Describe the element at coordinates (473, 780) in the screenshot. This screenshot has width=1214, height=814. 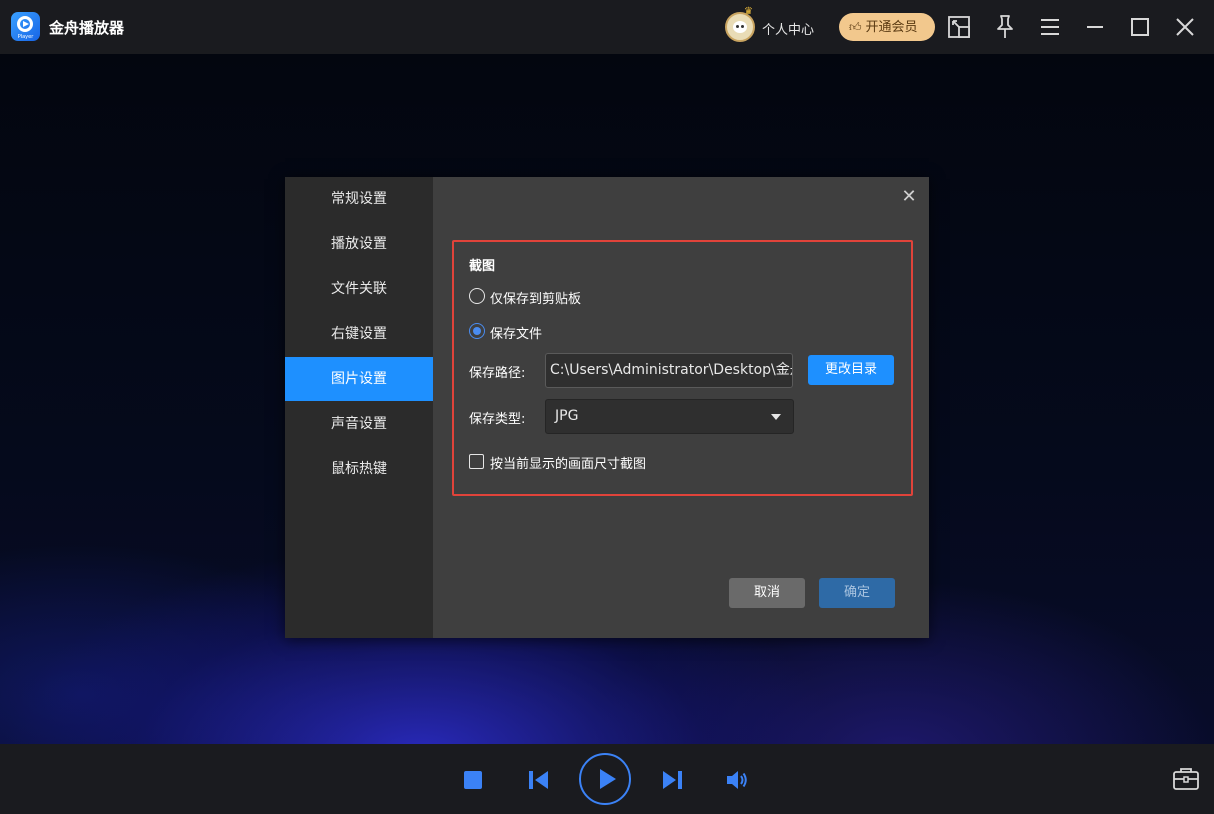
I see `stop-icon` at that location.